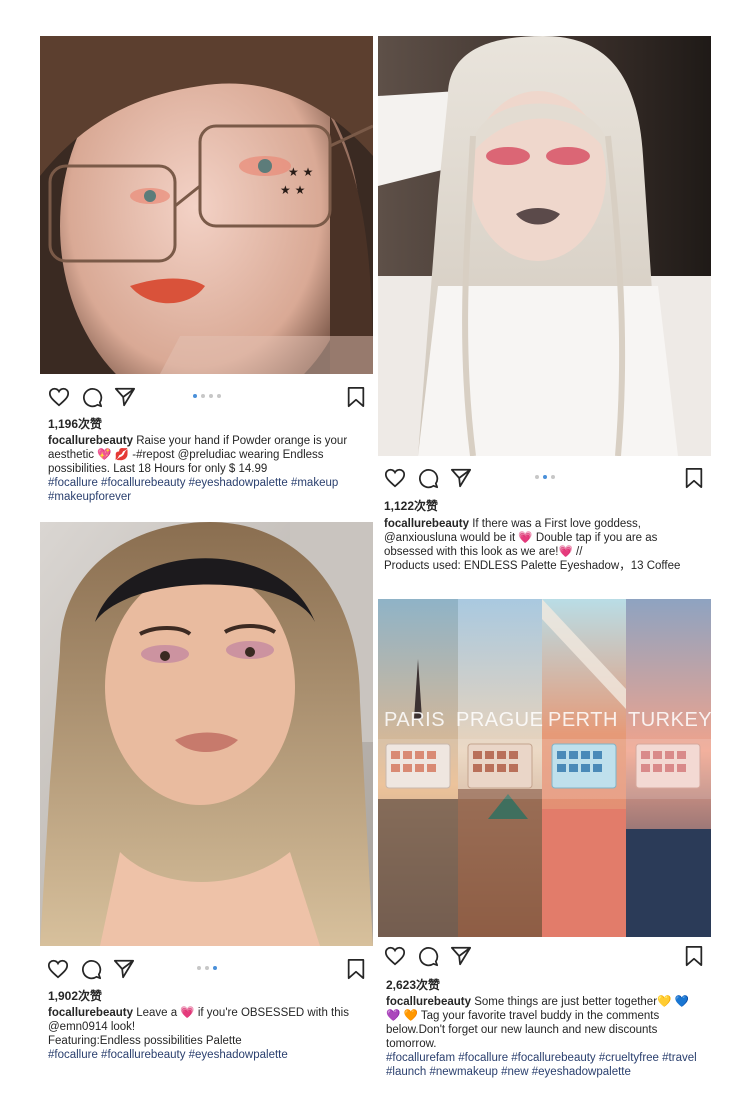 This screenshot has width=752, height=1105. What do you see at coordinates (583, 720) in the screenshot?
I see `city-label-perth: PERTH` at bounding box center [583, 720].